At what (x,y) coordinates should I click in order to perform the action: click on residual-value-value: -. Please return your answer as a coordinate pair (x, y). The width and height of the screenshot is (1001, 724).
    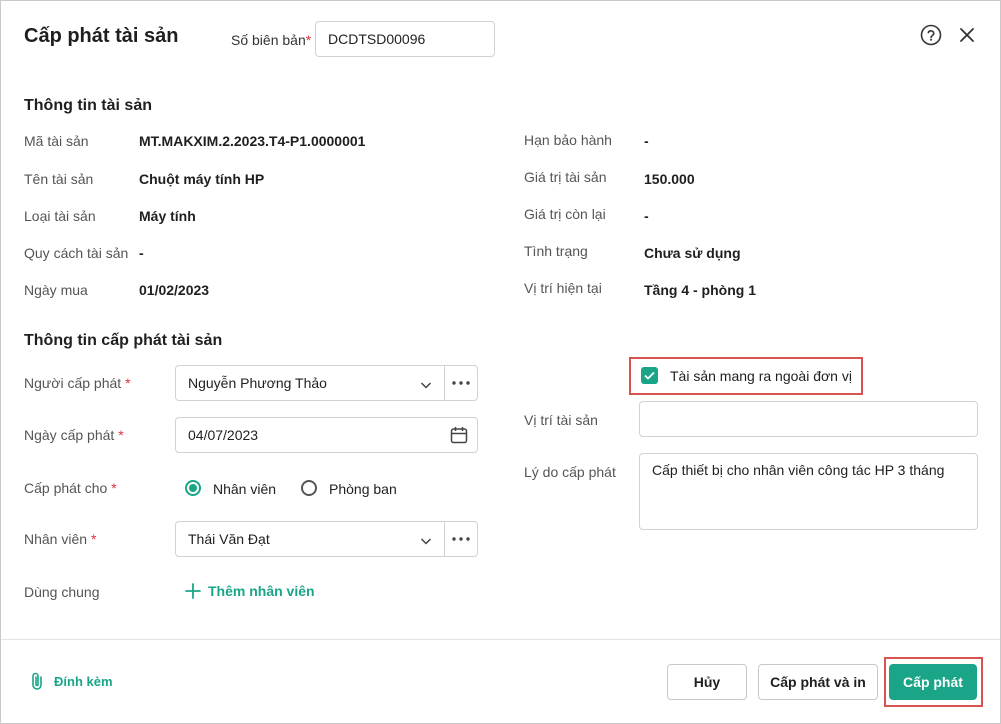
    Looking at the image, I should click on (646, 216).